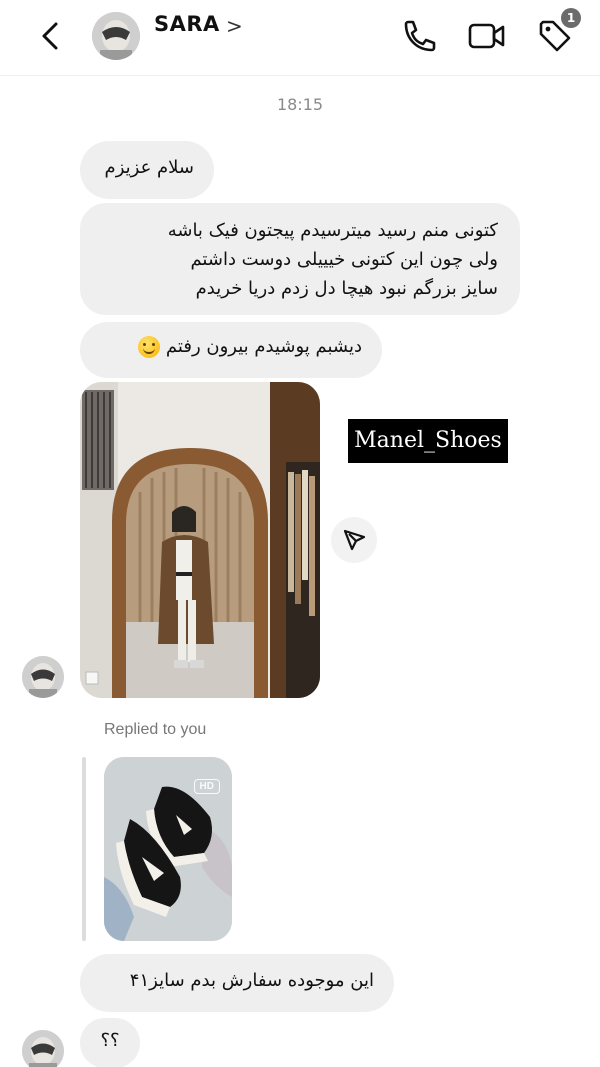 This screenshot has width=600, height=1067. What do you see at coordinates (155, 729) in the screenshot?
I see `replied-label: Replied to you` at bounding box center [155, 729].